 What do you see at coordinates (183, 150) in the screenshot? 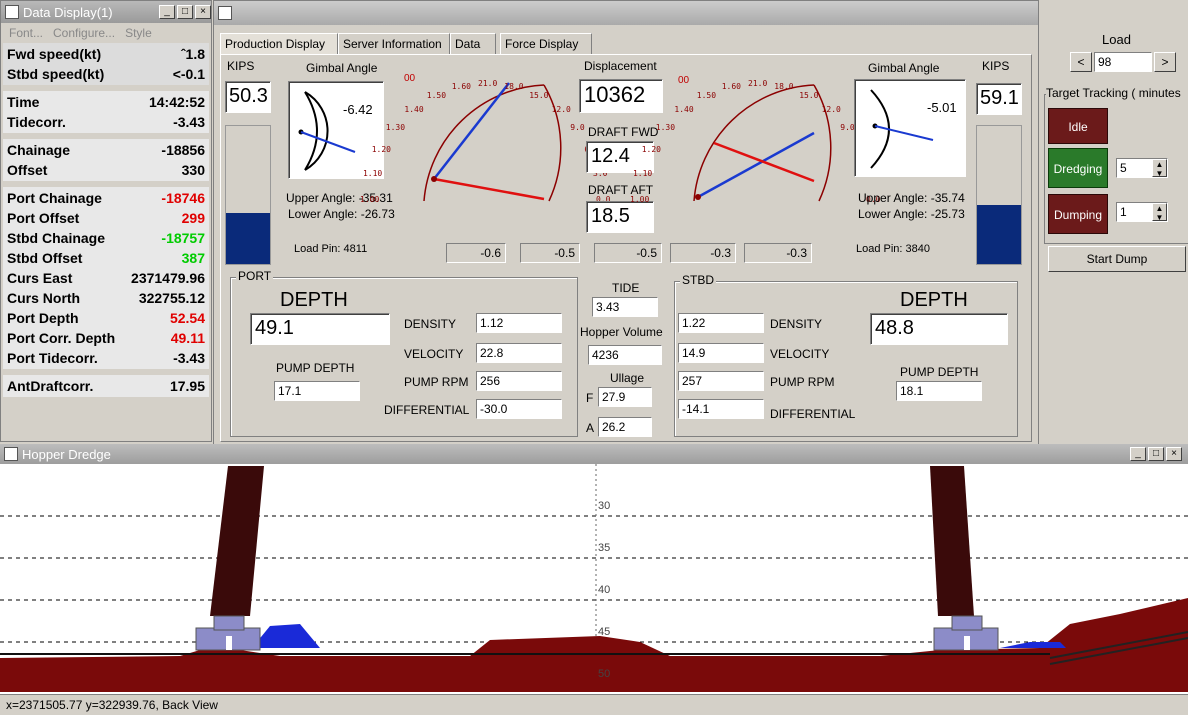
I see `data-row-value: -18856` at bounding box center [183, 150].